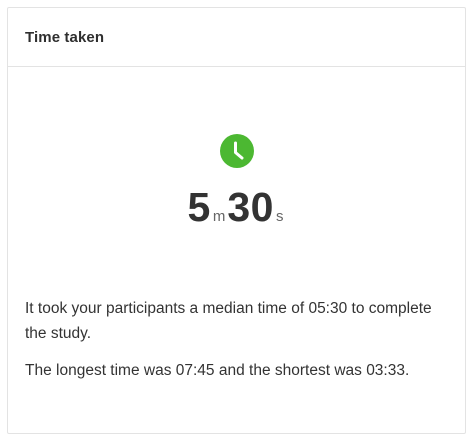 This screenshot has height=442, width=474. I want to click on duration-minutes: 5, so click(199, 207).